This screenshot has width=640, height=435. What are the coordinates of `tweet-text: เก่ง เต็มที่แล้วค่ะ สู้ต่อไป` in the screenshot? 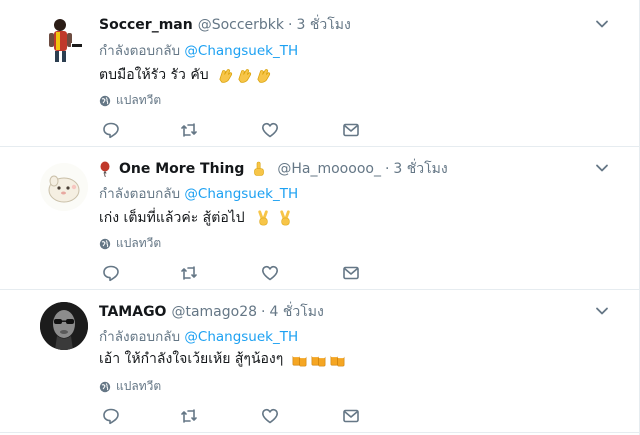 It's located at (196, 218).